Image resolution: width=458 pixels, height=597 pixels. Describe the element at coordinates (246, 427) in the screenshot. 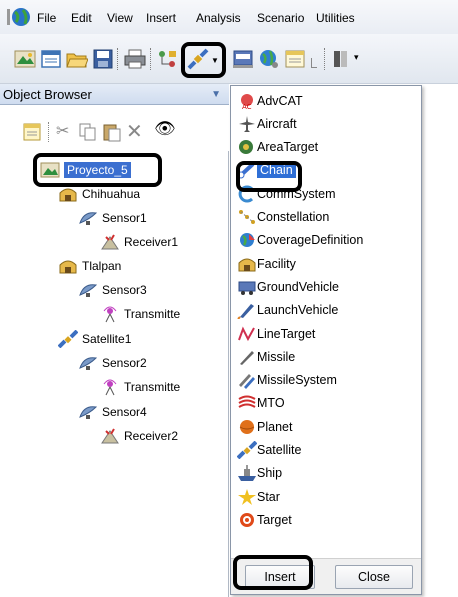

I see `planet-icon` at that location.